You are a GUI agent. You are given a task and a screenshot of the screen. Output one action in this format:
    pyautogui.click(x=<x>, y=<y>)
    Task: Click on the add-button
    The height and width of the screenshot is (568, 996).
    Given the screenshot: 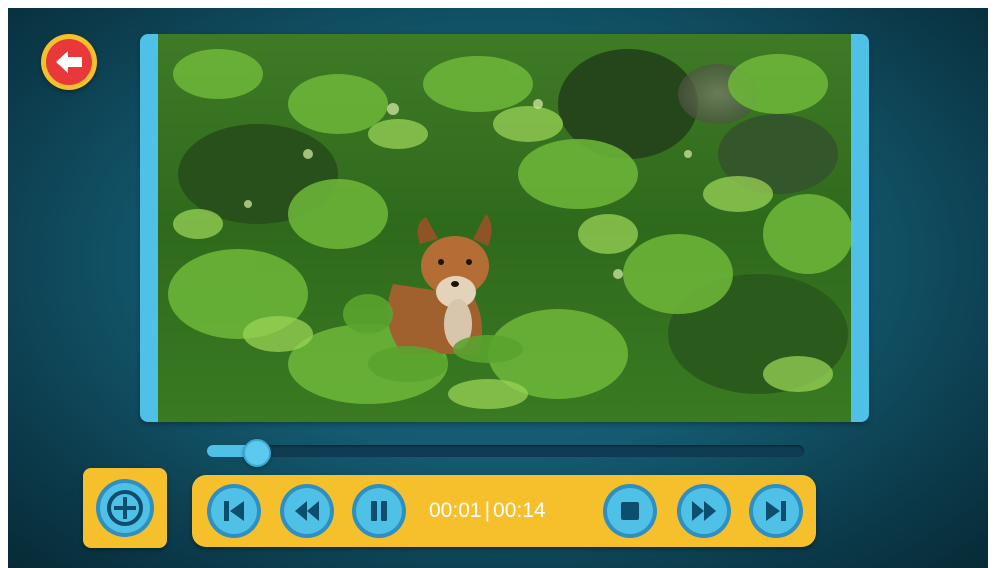 What is the action you would take?
    pyautogui.click(x=125, y=508)
    